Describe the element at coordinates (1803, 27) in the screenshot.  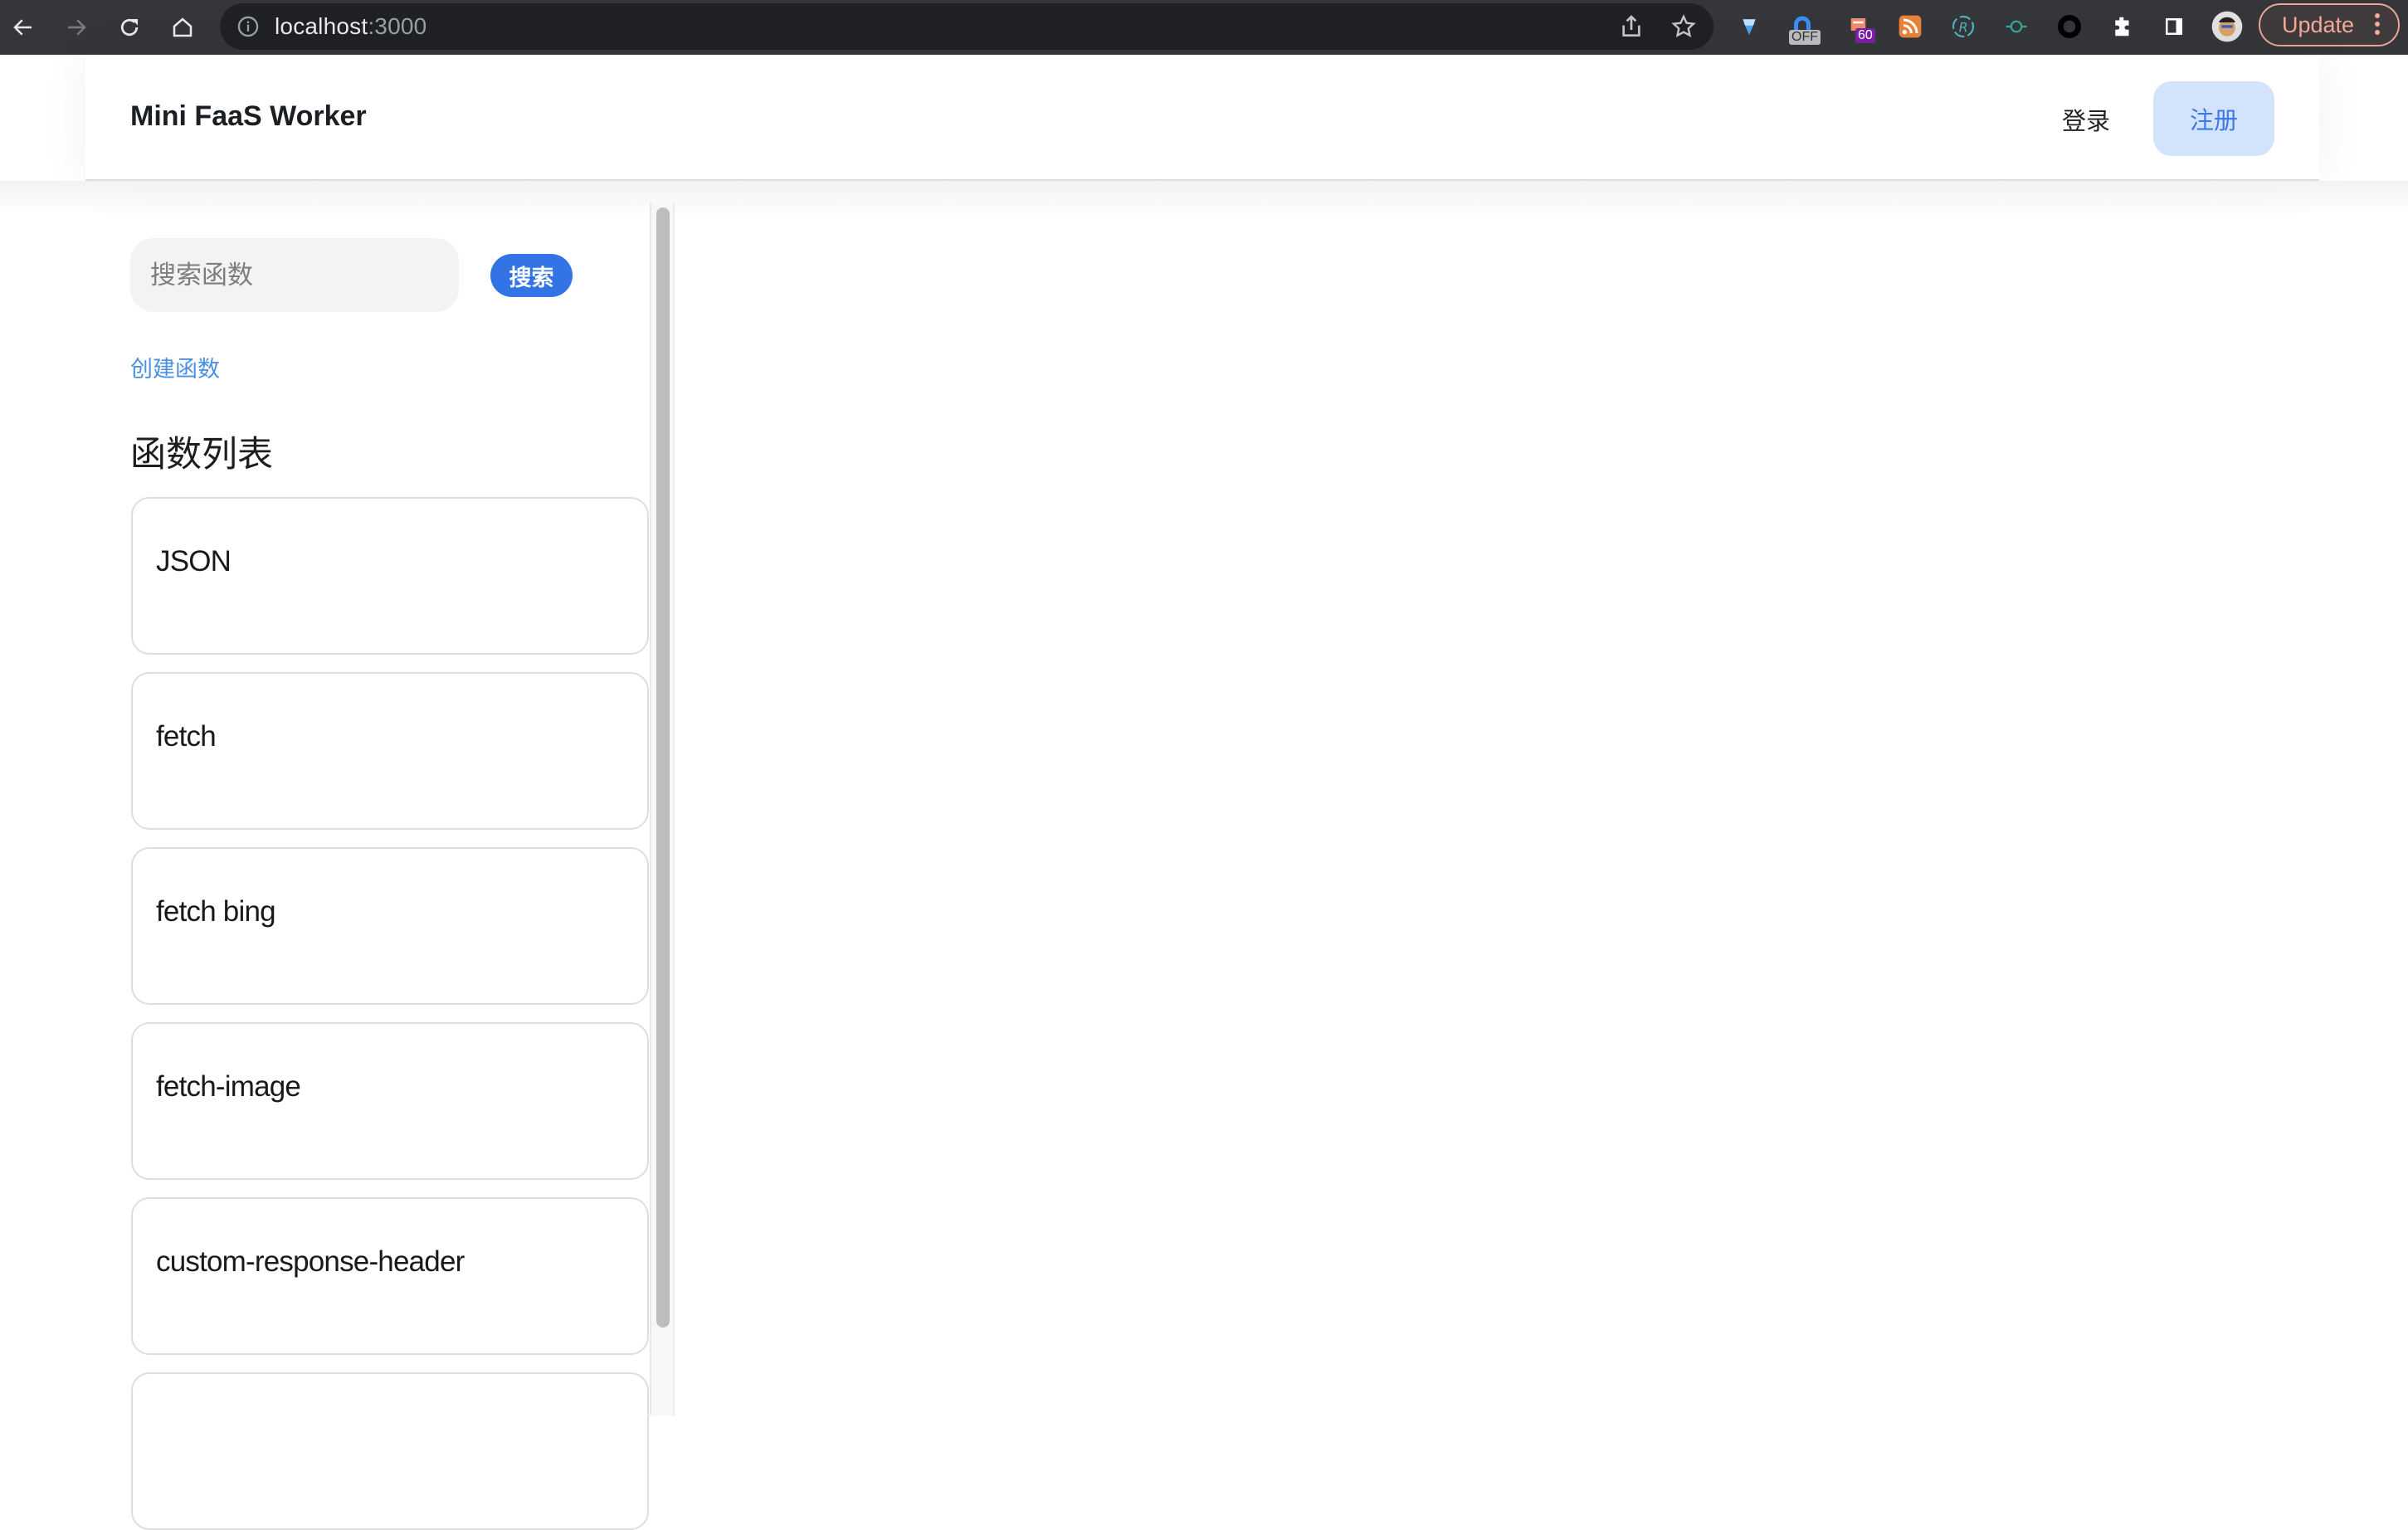
I see `off-extension-icon: OFF` at that location.